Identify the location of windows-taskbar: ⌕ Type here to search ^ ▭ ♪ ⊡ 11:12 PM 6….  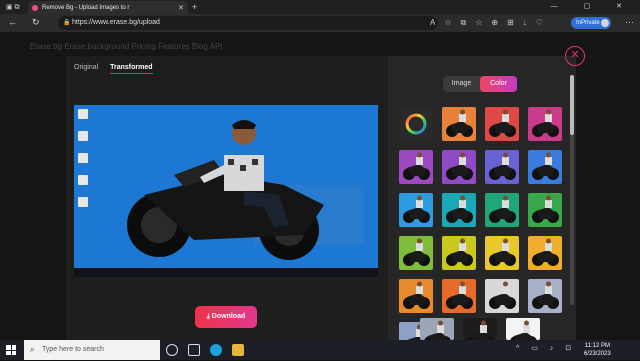
(320, 350).